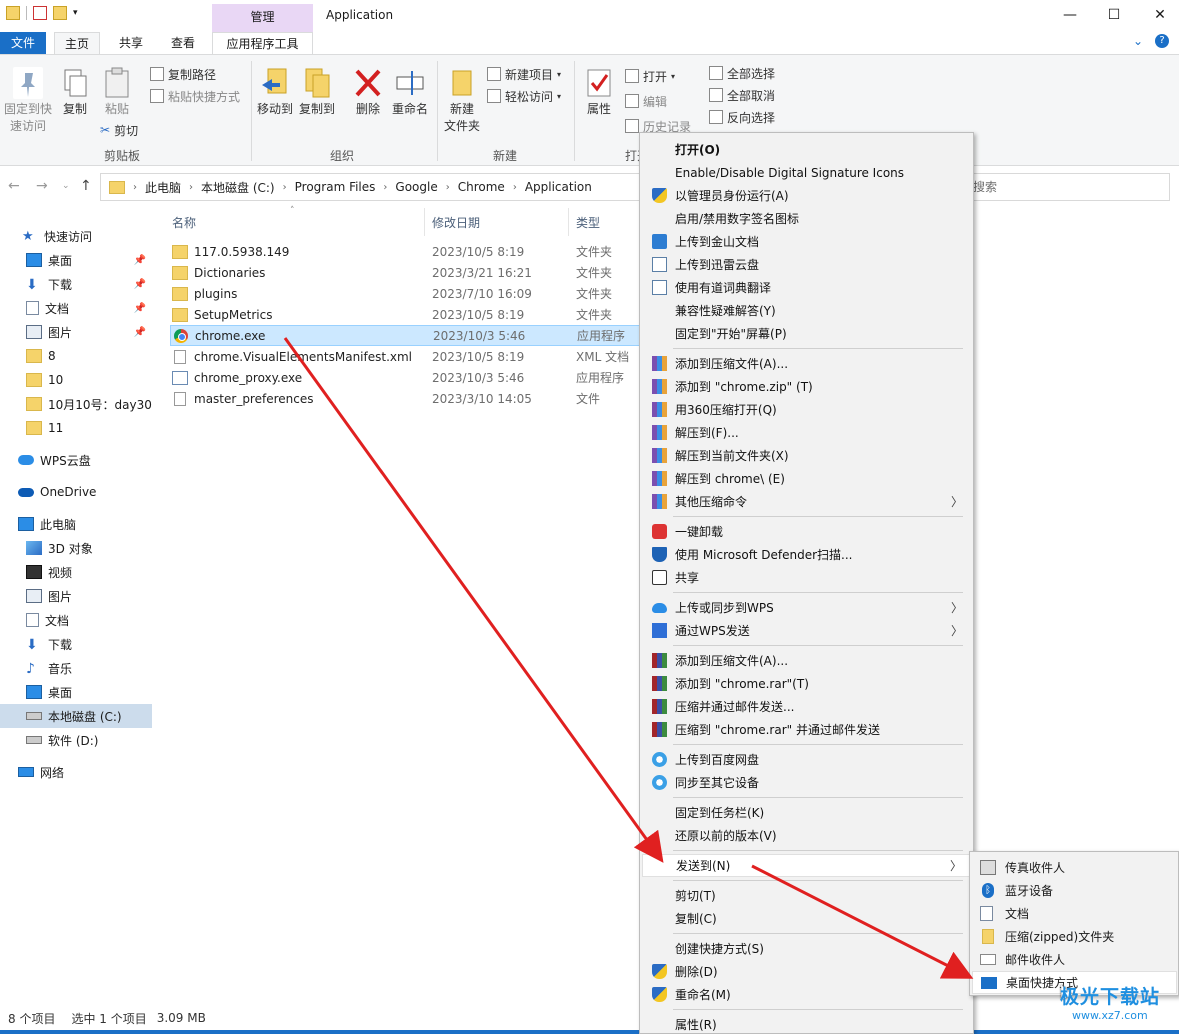 This screenshot has height=1034, width=1179. What do you see at coordinates (806, 333) in the screenshot?
I see `menu-item-pin-start: 固定到"开始"屏幕(P)` at bounding box center [806, 333].